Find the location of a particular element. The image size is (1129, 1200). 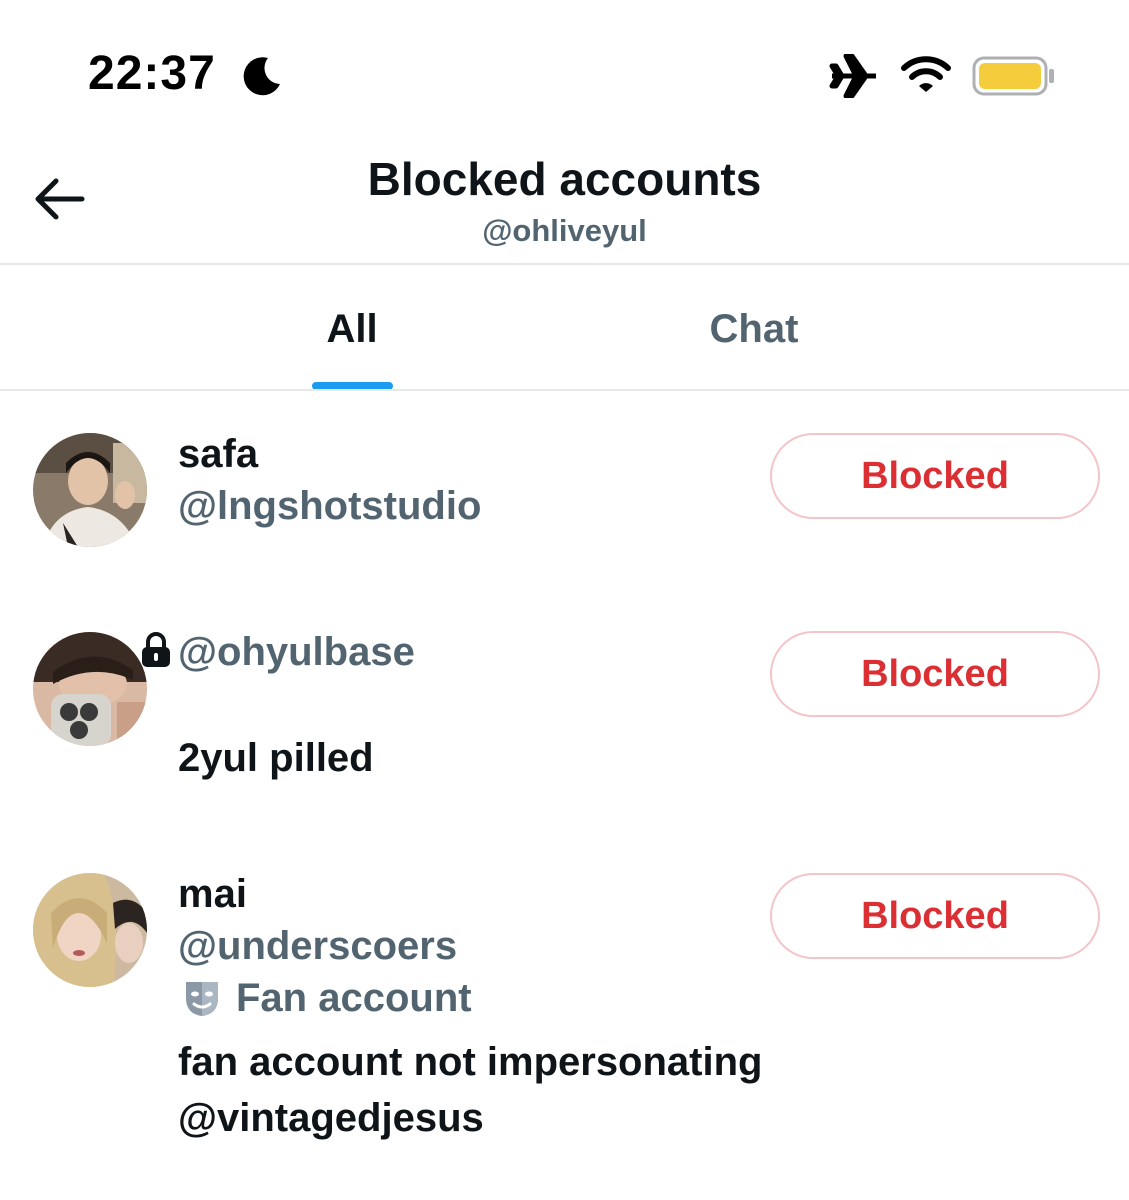

account-handle: @lngshotstudio is located at coordinates (329, 506).